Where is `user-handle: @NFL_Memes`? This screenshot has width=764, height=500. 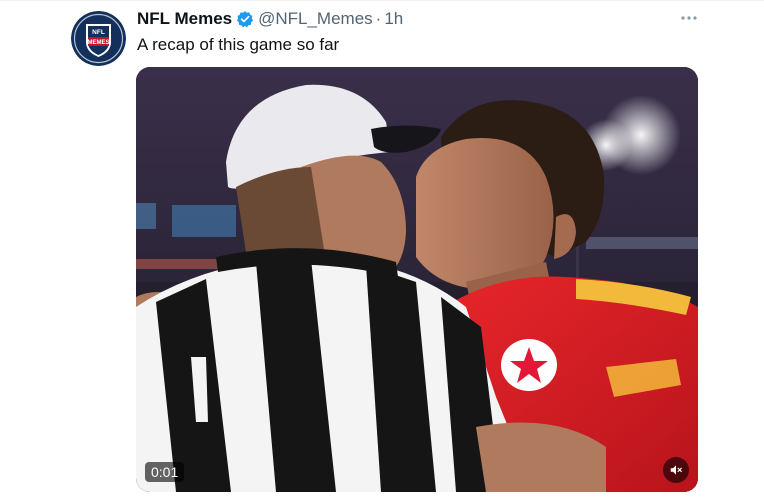 user-handle: @NFL_Memes is located at coordinates (315, 19).